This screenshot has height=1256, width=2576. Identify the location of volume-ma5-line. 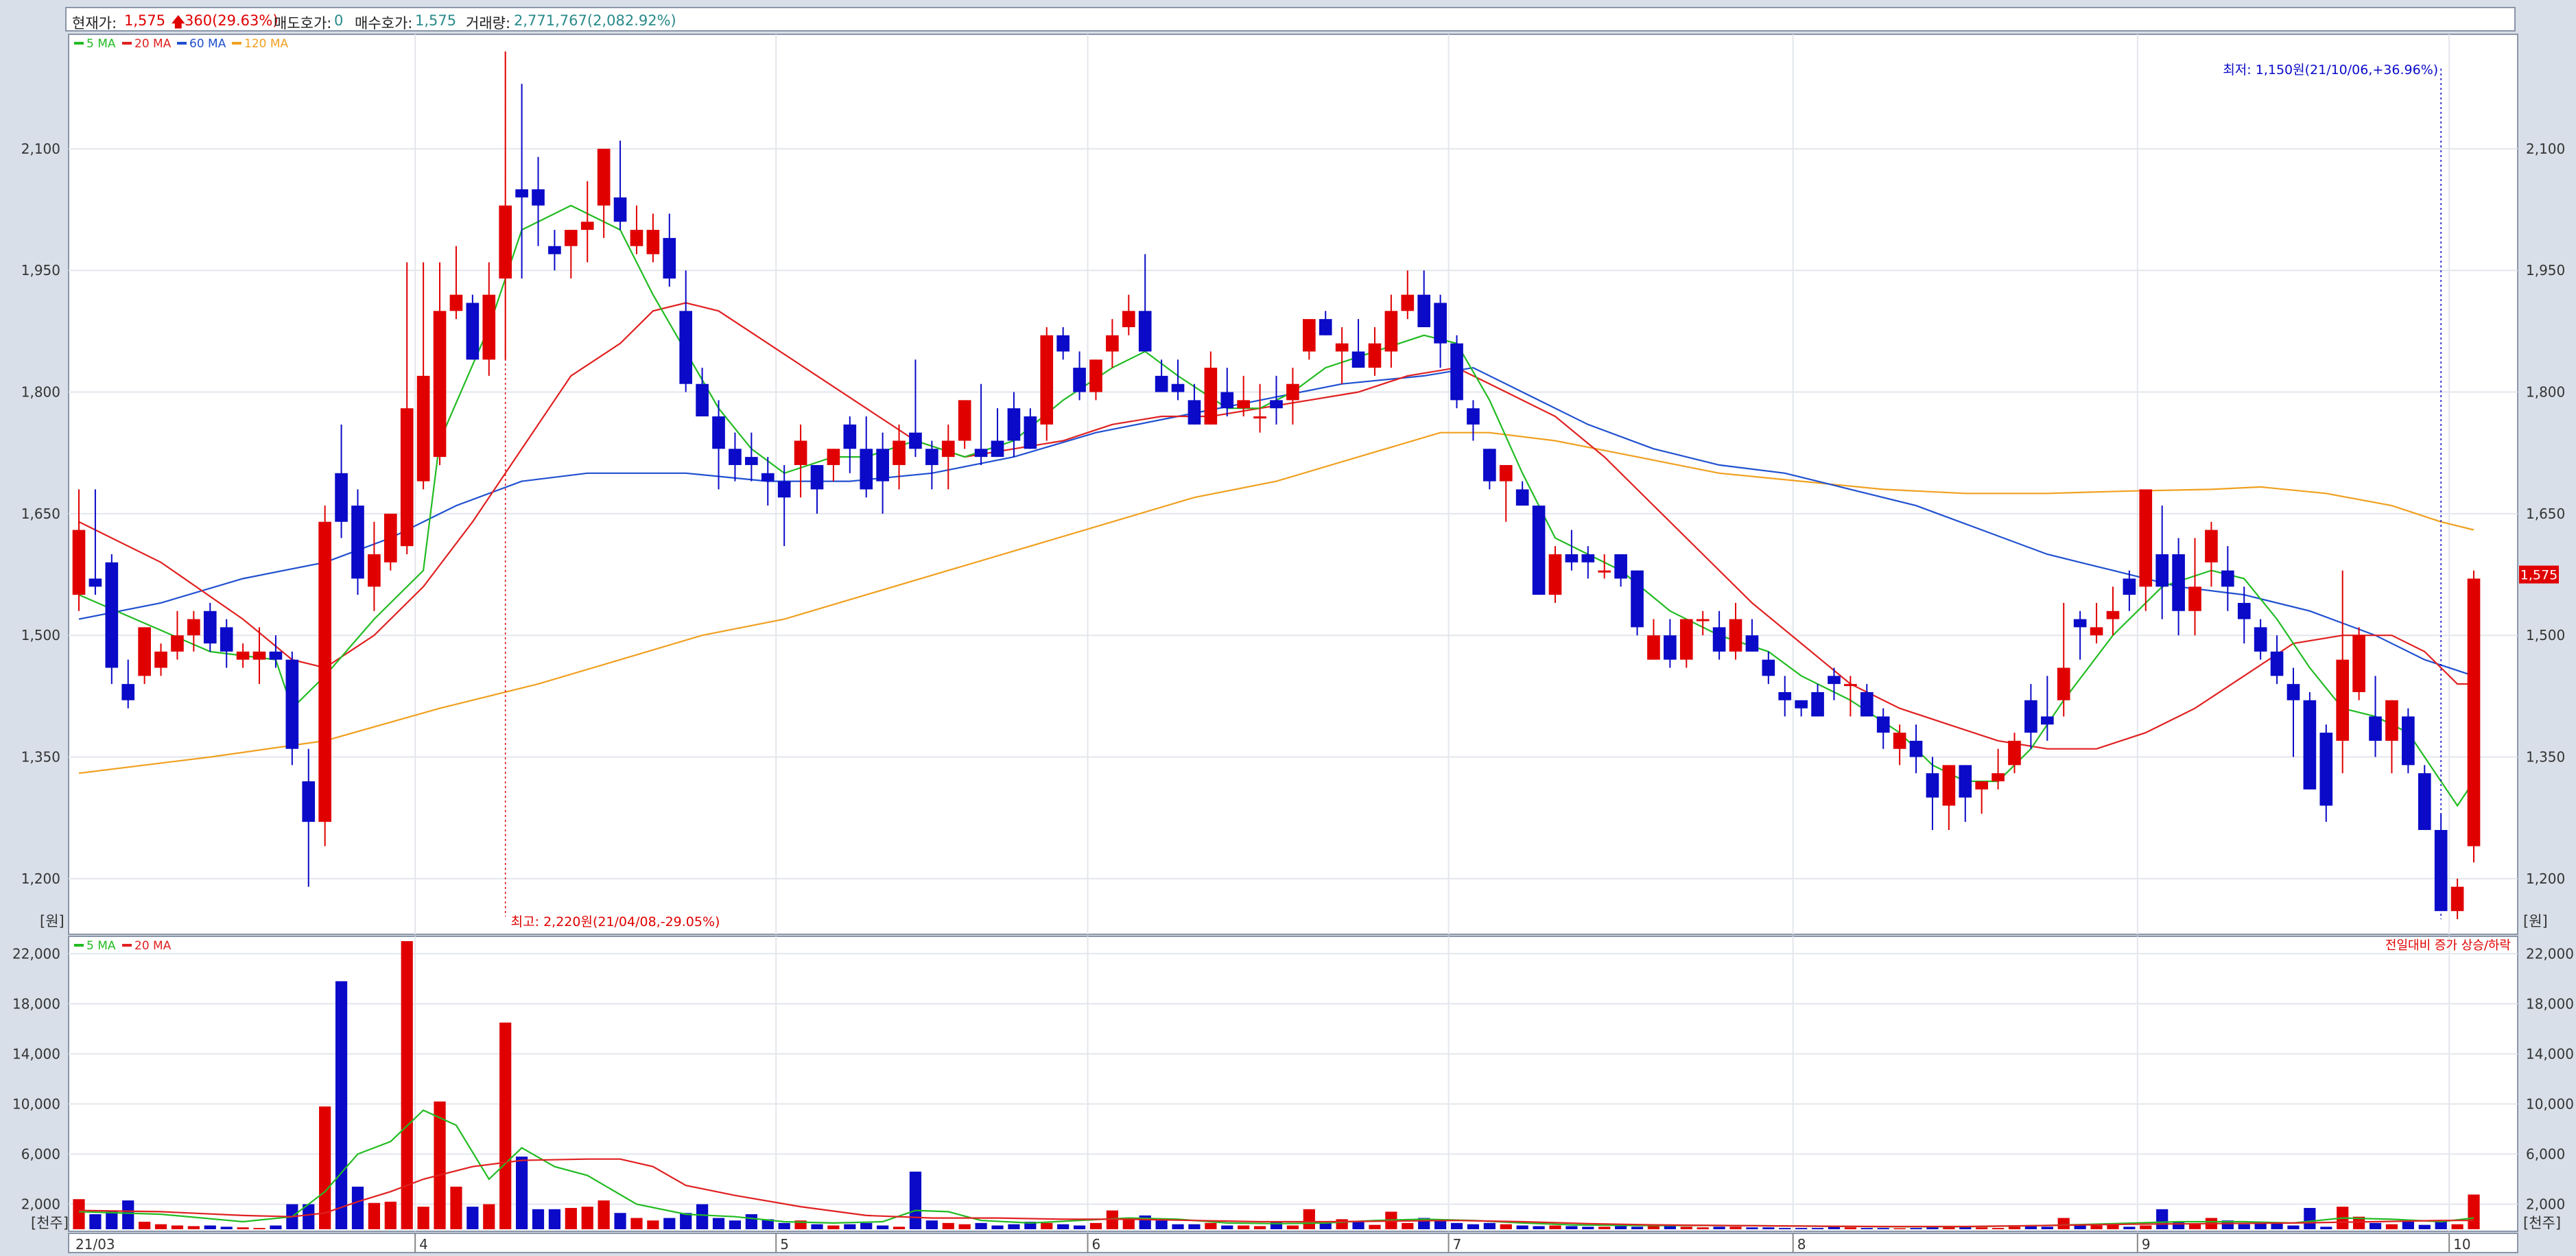
(1276, 1168).